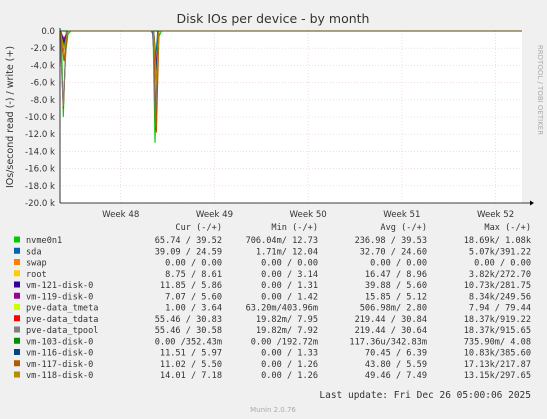 Image resolution: width=547 pixels, height=419 pixels. What do you see at coordinates (500, 309) in the screenshot?
I see `legend-value: 7.94 / 79.44` at bounding box center [500, 309].